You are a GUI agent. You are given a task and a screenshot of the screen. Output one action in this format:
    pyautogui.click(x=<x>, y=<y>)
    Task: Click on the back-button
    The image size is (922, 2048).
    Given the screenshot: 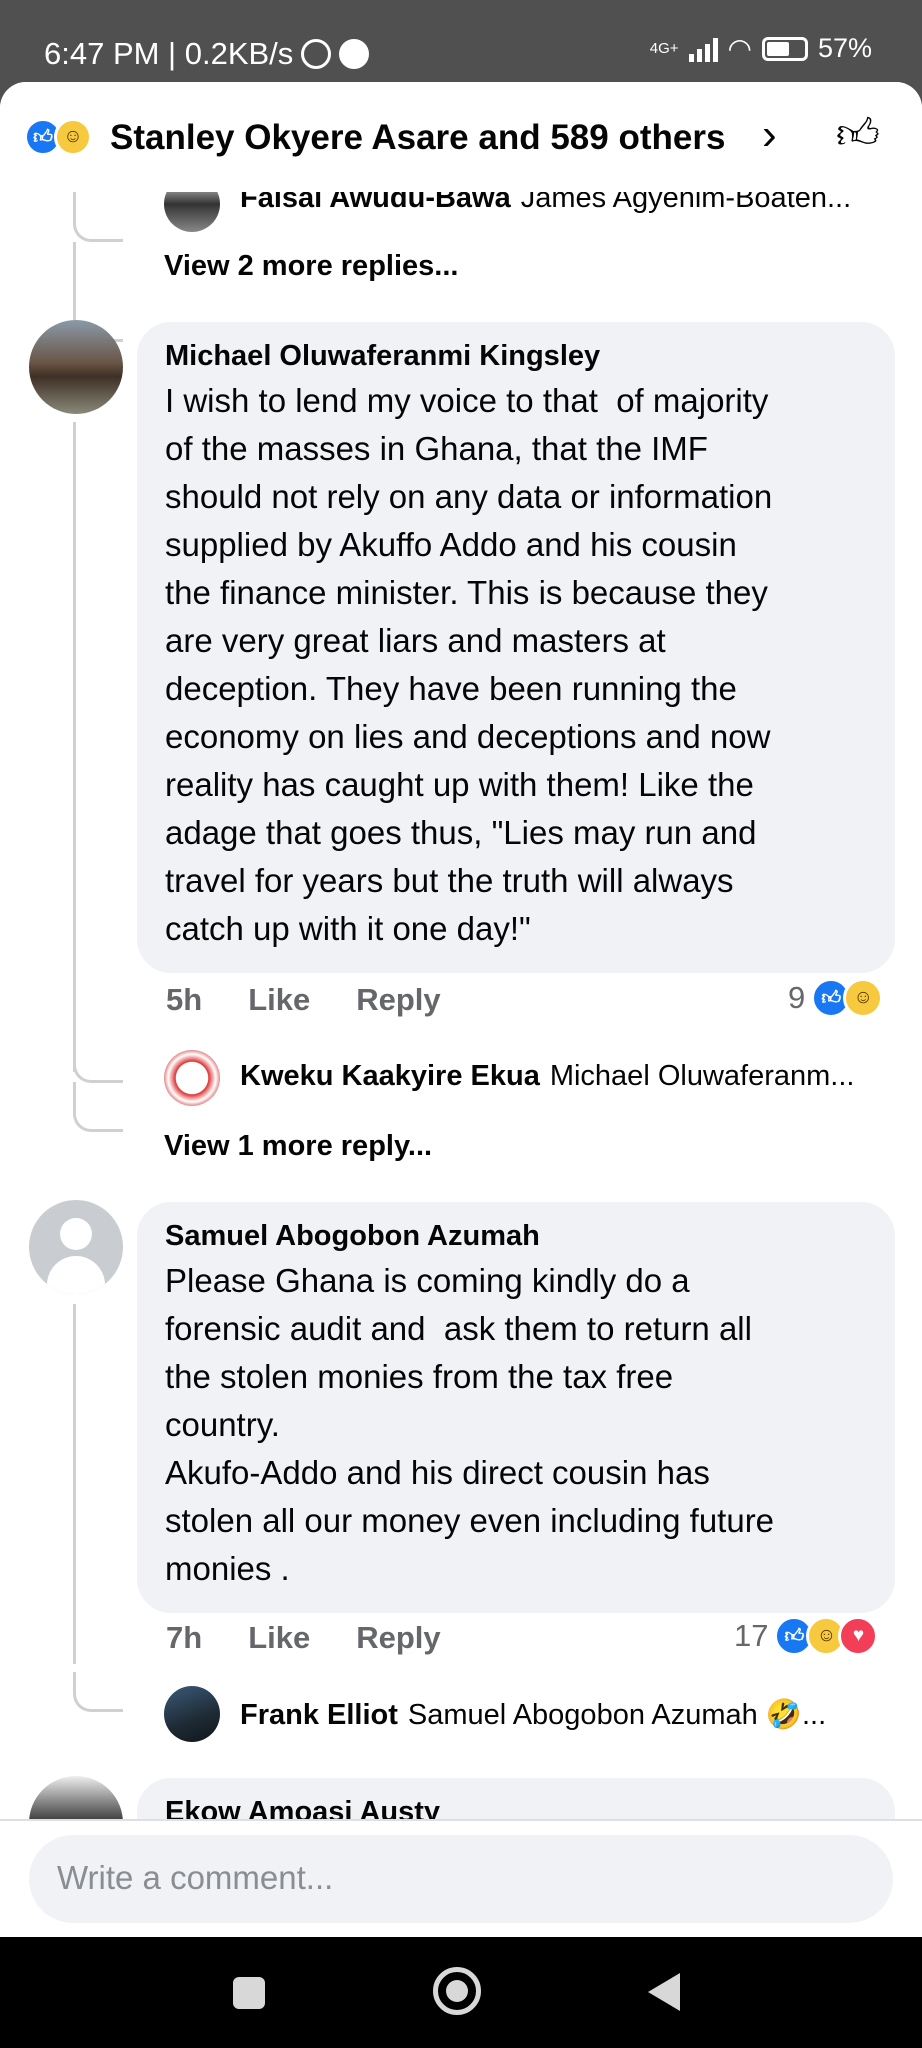 What is the action you would take?
    pyautogui.click(x=664, y=1992)
    